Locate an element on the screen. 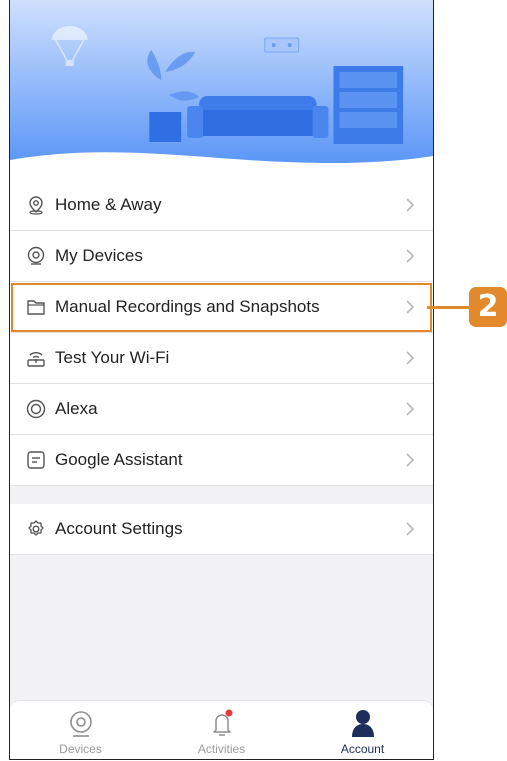  menu-item-my-devices: My Devices is located at coordinates (221, 256).